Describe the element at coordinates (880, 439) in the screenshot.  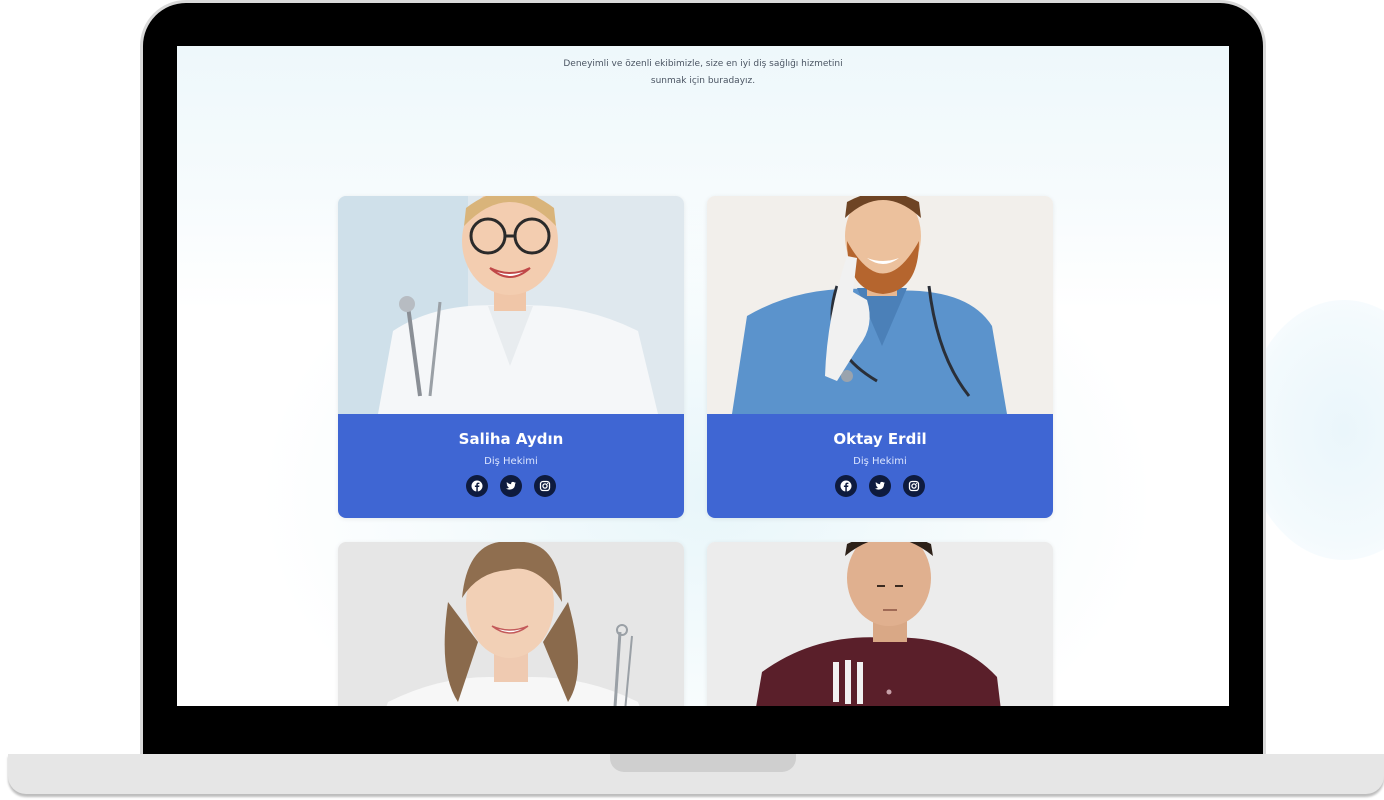
I see `doctor-name: Oktay Erdil` at that location.